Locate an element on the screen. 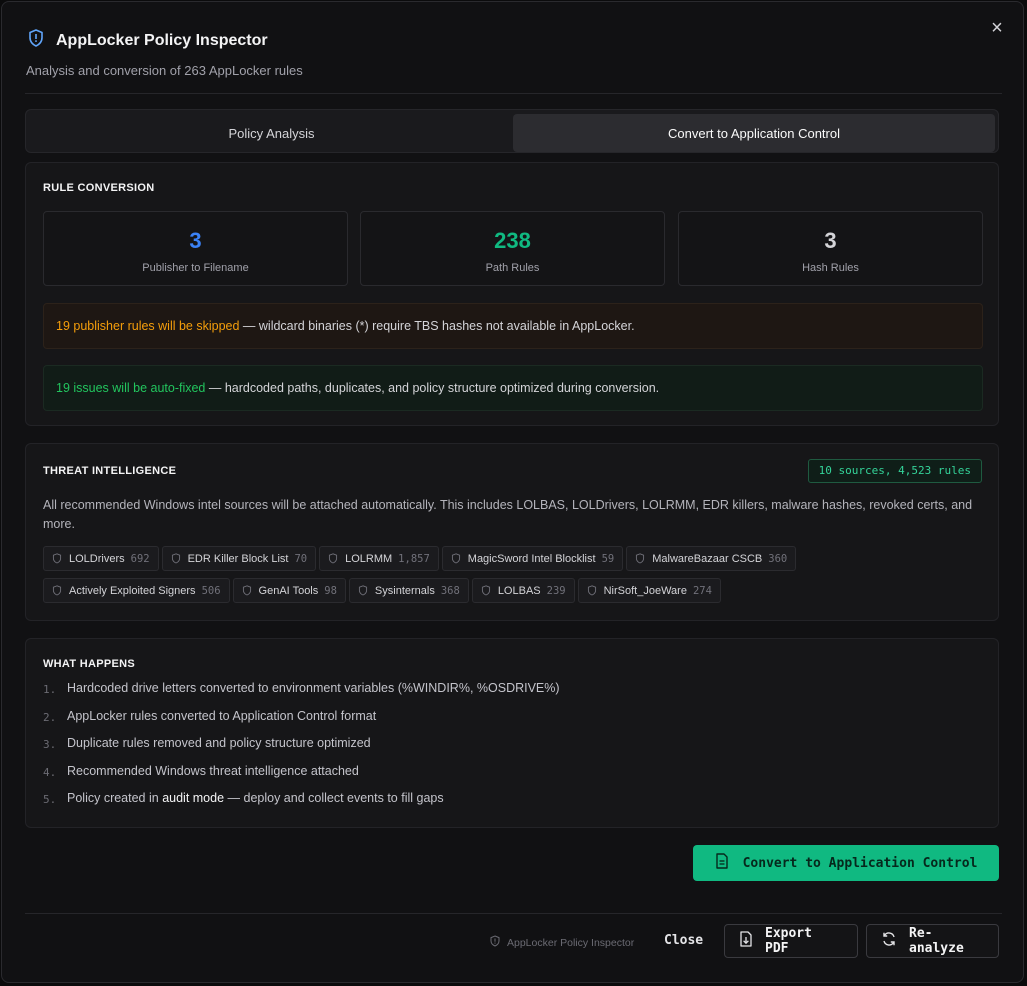 This screenshot has width=1027, height=986. source-name: GenAI Tools is located at coordinates (288, 590).